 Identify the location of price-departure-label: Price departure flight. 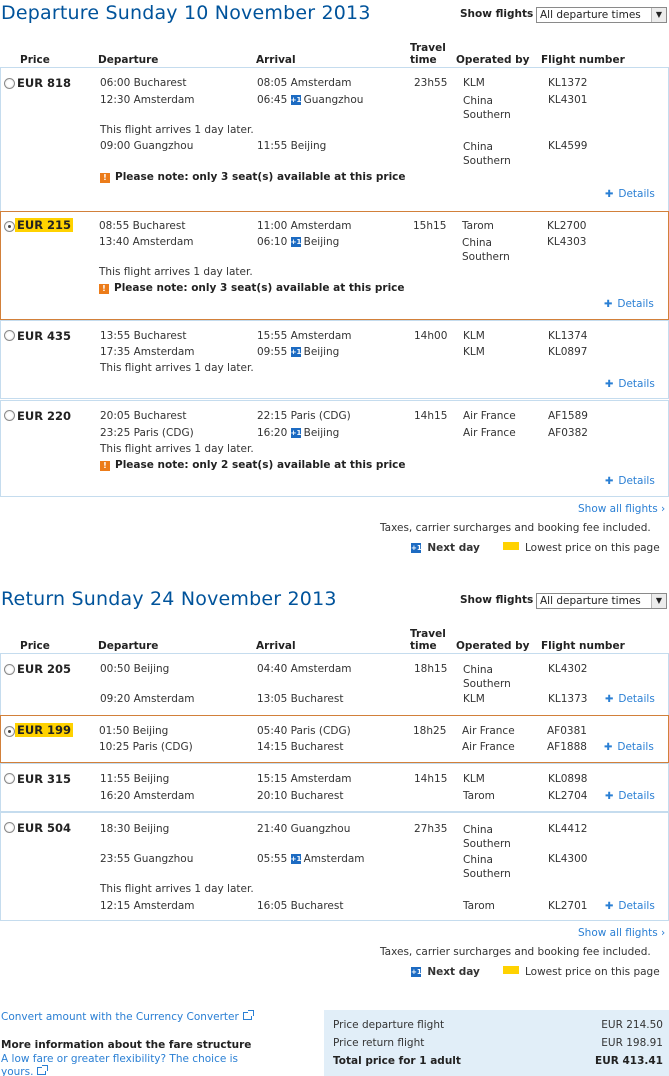
(389, 1025).